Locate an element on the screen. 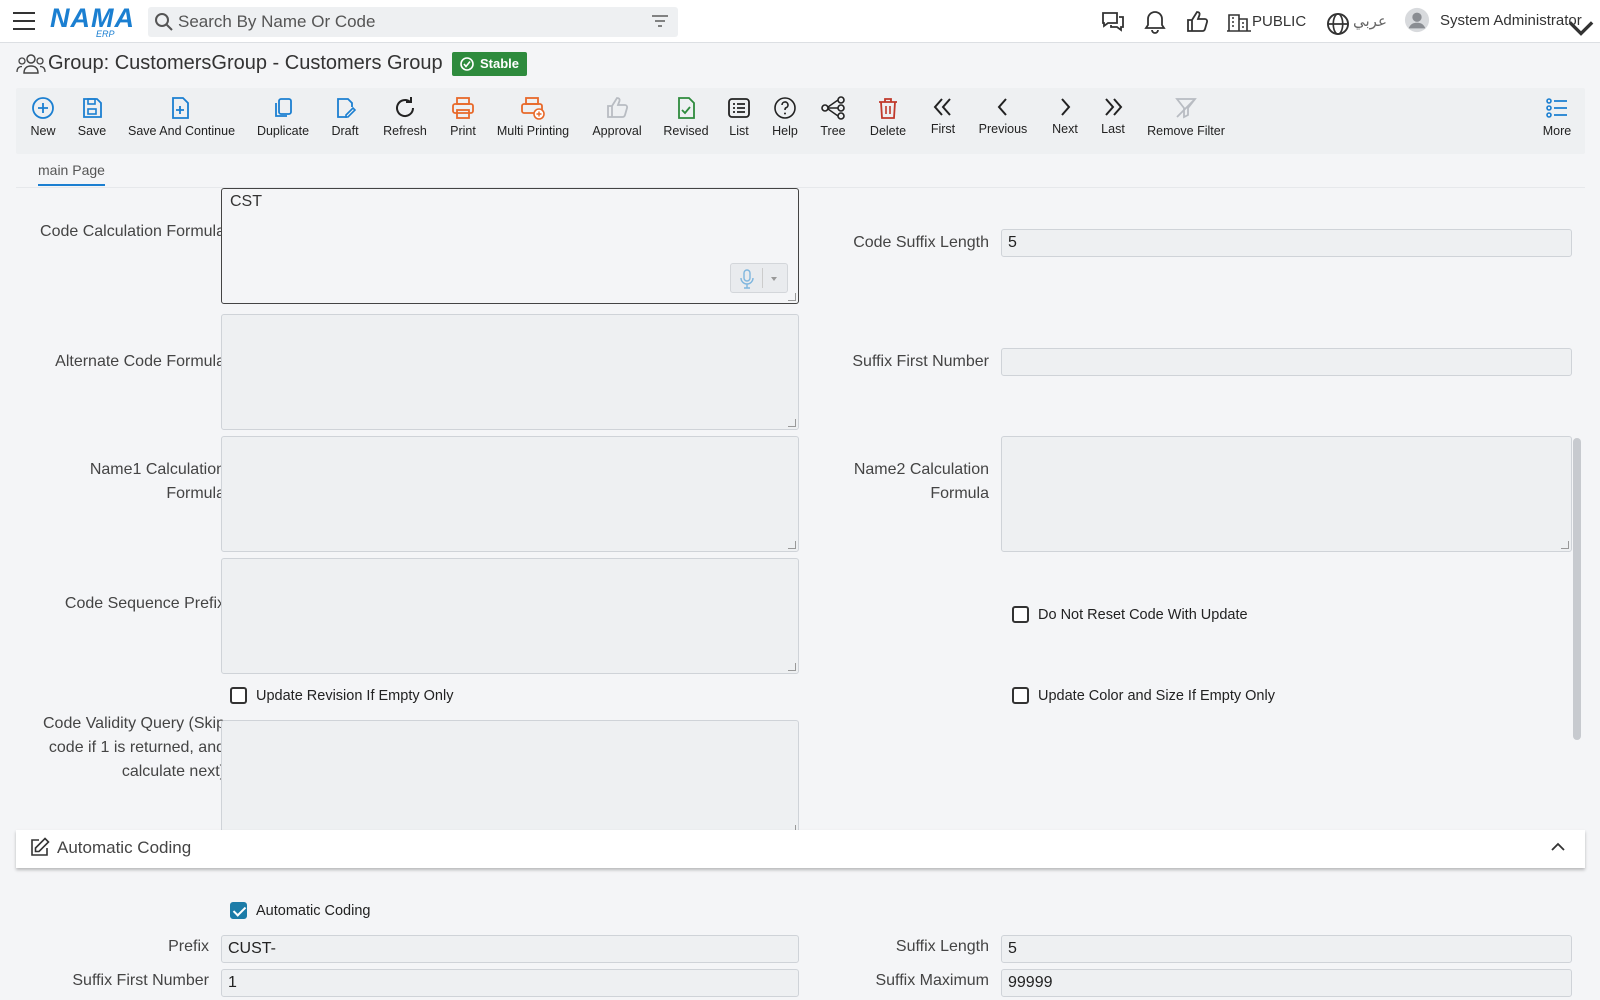 The image size is (1600, 1000). previous-label: Previous is located at coordinates (1003, 129).